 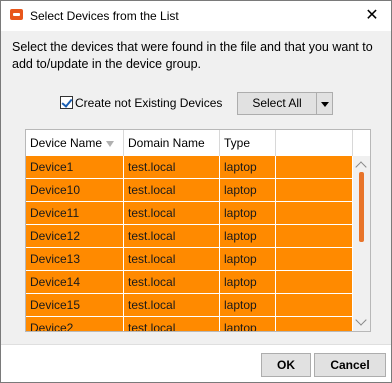 What do you see at coordinates (361, 167) in the screenshot?
I see `chevron-up-icon` at bounding box center [361, 167].